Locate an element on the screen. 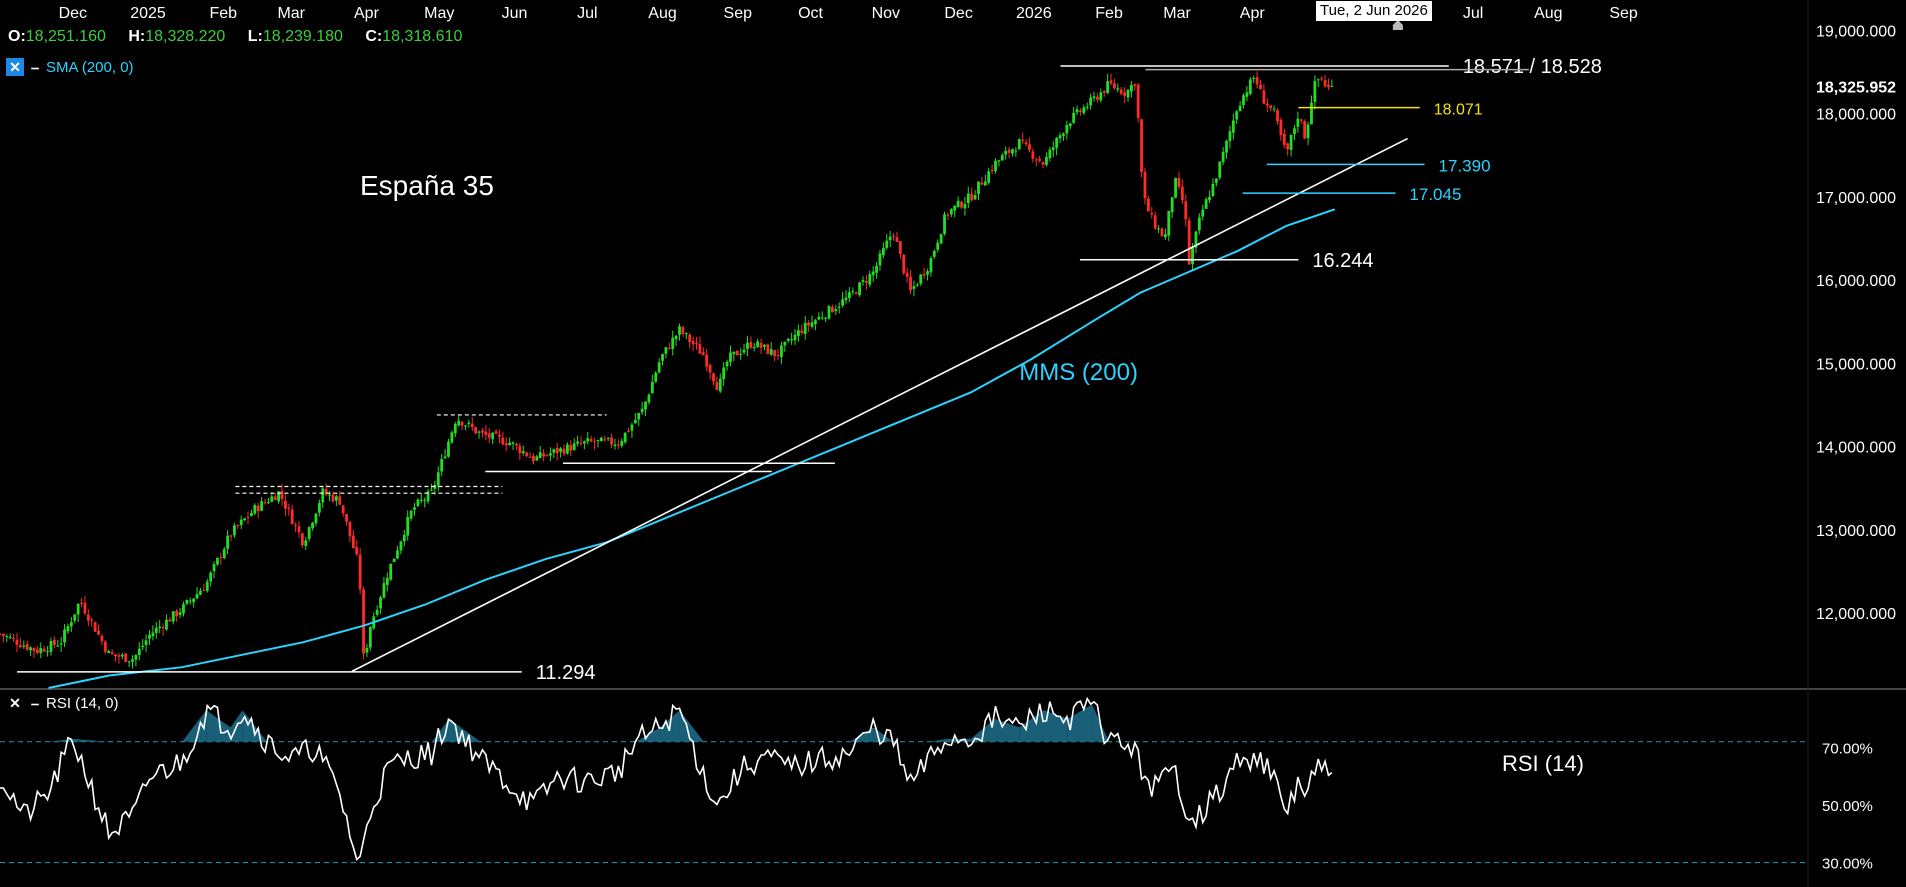  x-axis-tick-label: Mar is located at coordinates (1177, 13).